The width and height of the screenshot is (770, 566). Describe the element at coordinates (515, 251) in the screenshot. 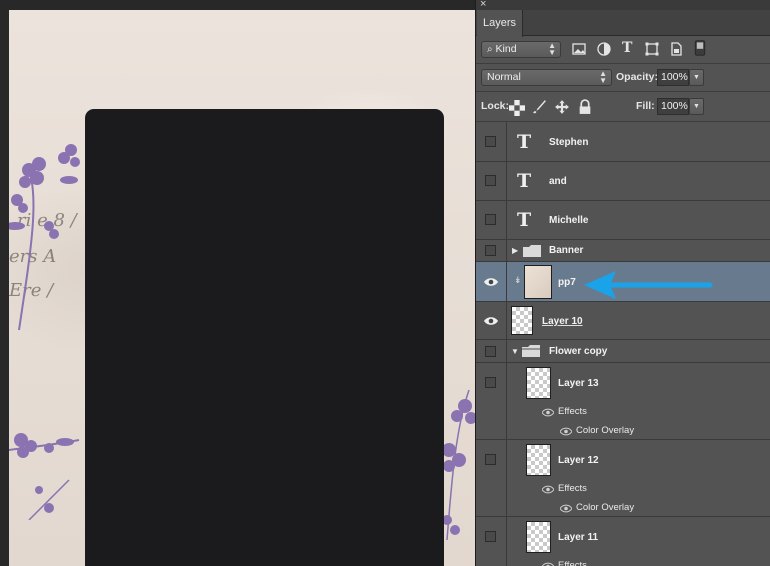

I see `expand-arrow-icon: ▶` at that location.